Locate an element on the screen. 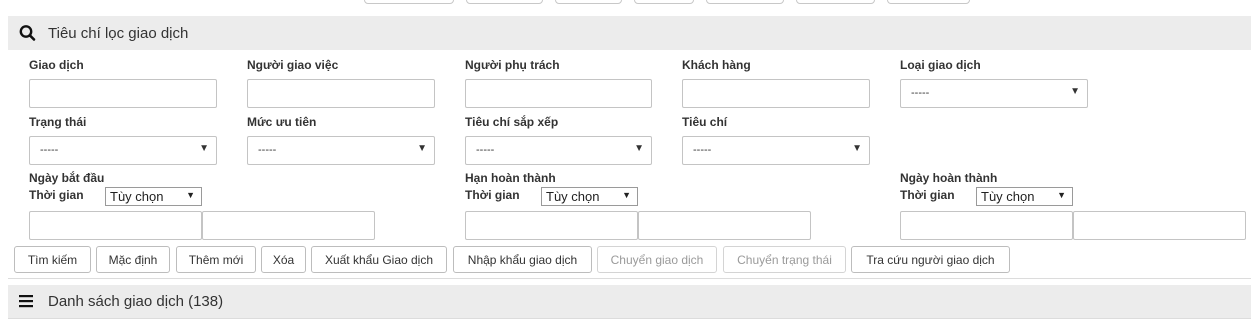 The image size is (1251, 327). label-tieu-chi-sap-xep: Tiêu chí sắp xếp is located at coordinates (512, 122).